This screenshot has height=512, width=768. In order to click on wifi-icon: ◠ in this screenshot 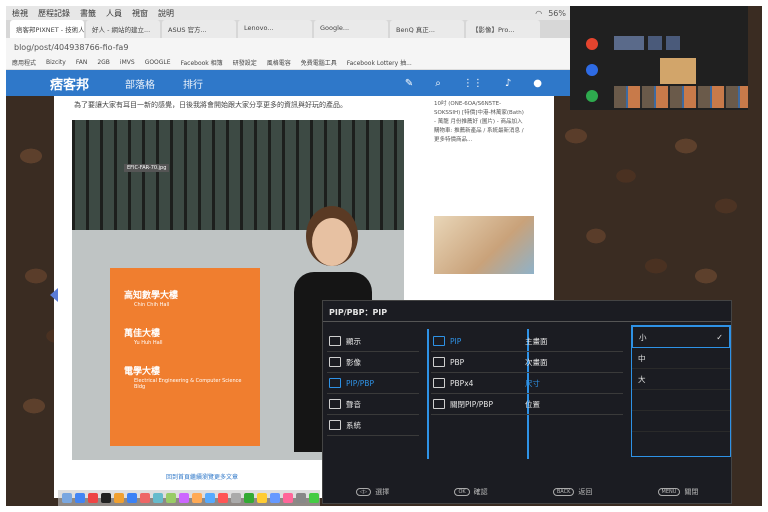, I will do `click(538, 13)`.